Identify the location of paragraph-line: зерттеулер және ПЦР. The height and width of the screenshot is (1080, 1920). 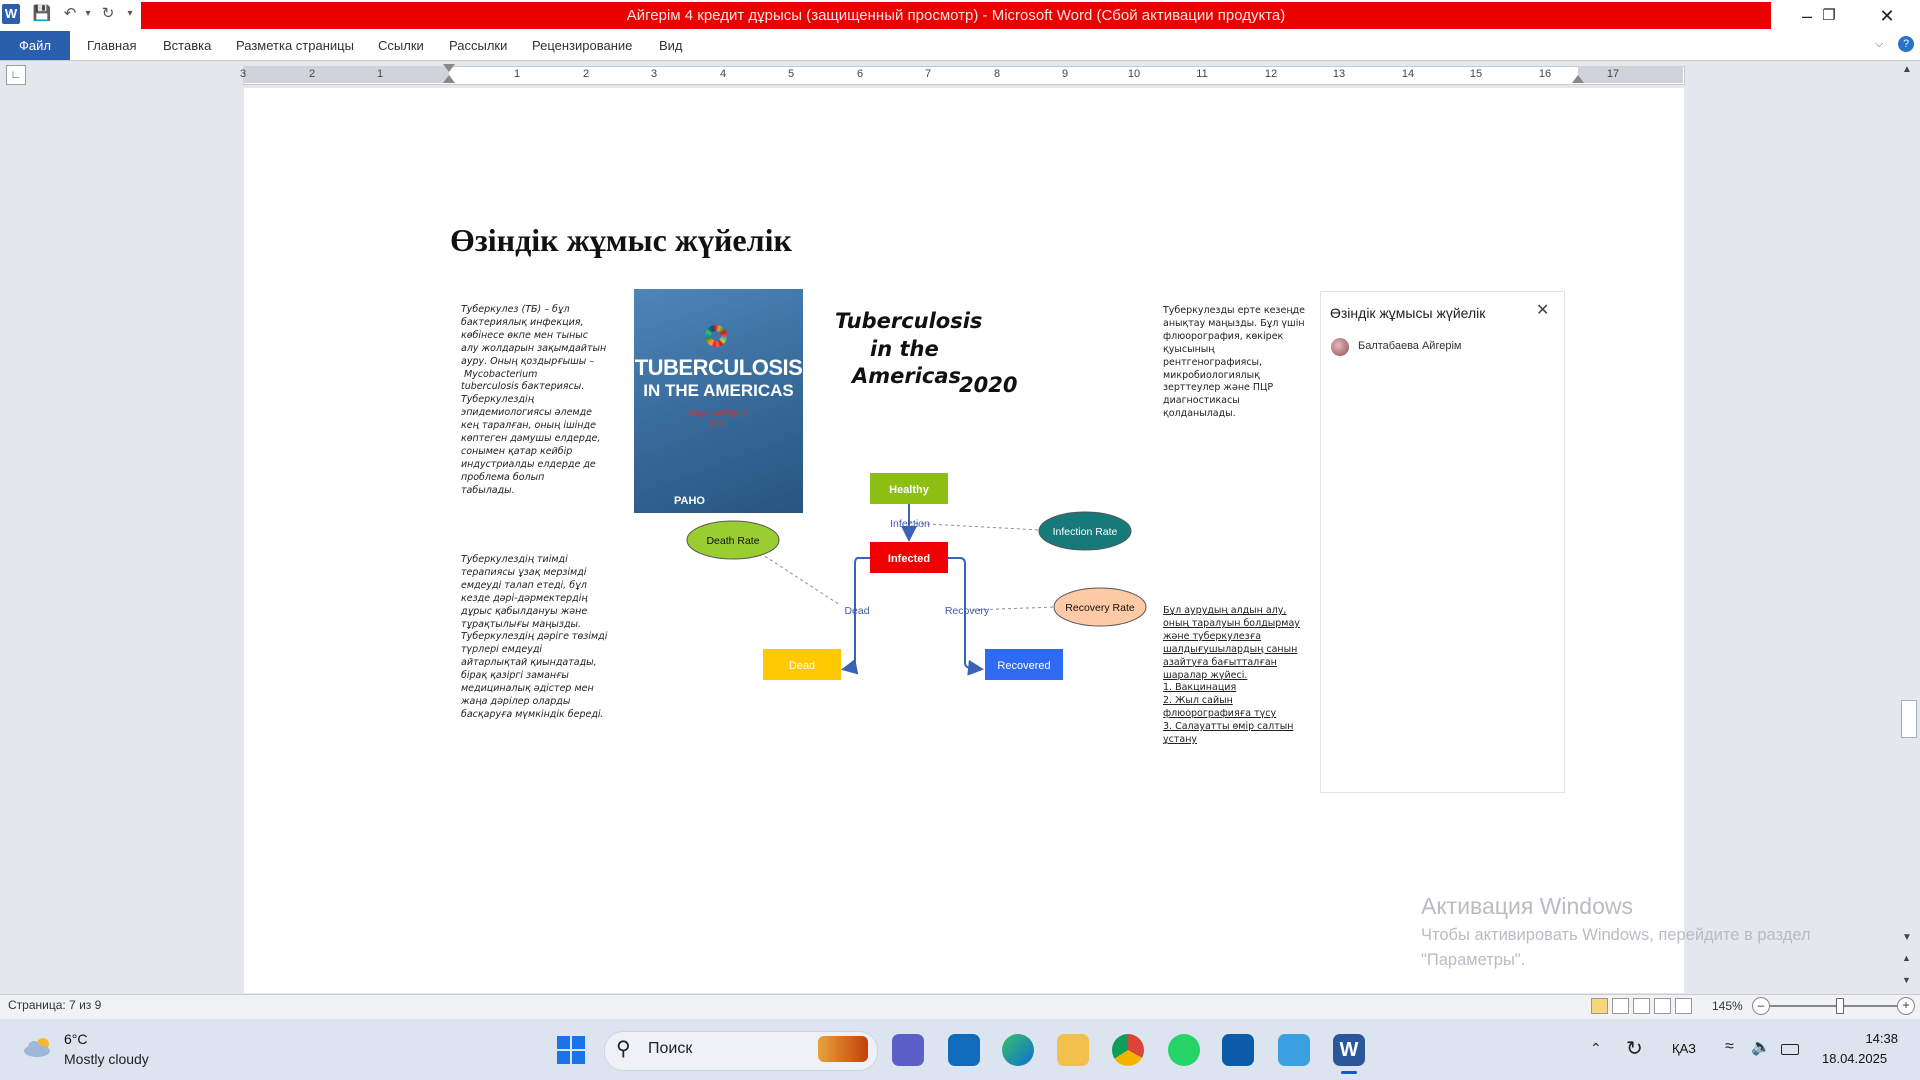
(1218, 388).